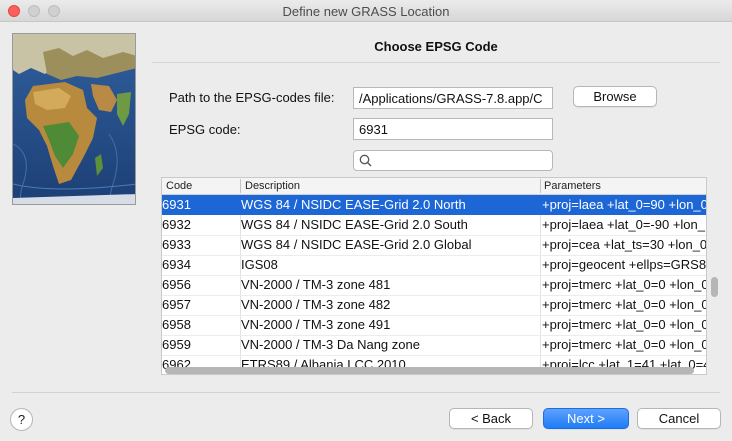  I want to click on horizontal-scrollbar, so click(429, 370).